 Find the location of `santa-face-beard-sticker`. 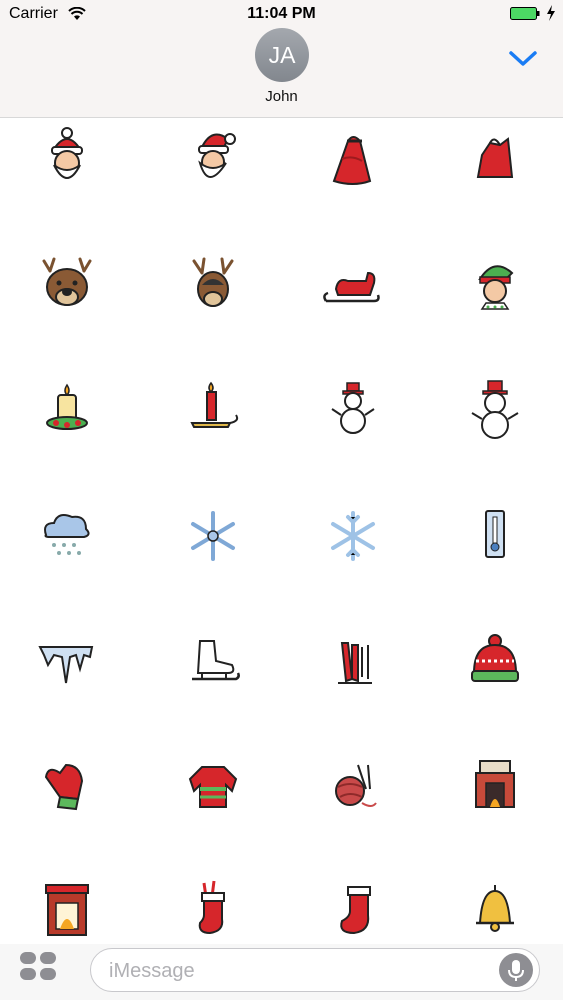

santa-face-beard-sticker is located at coordinates (213, 164).